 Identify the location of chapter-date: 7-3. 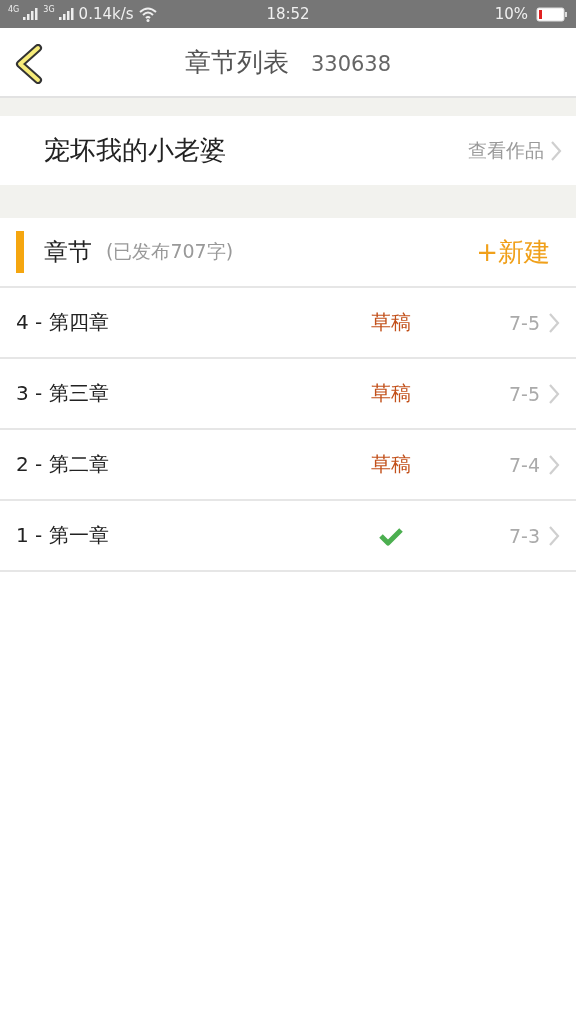
(523, 535).